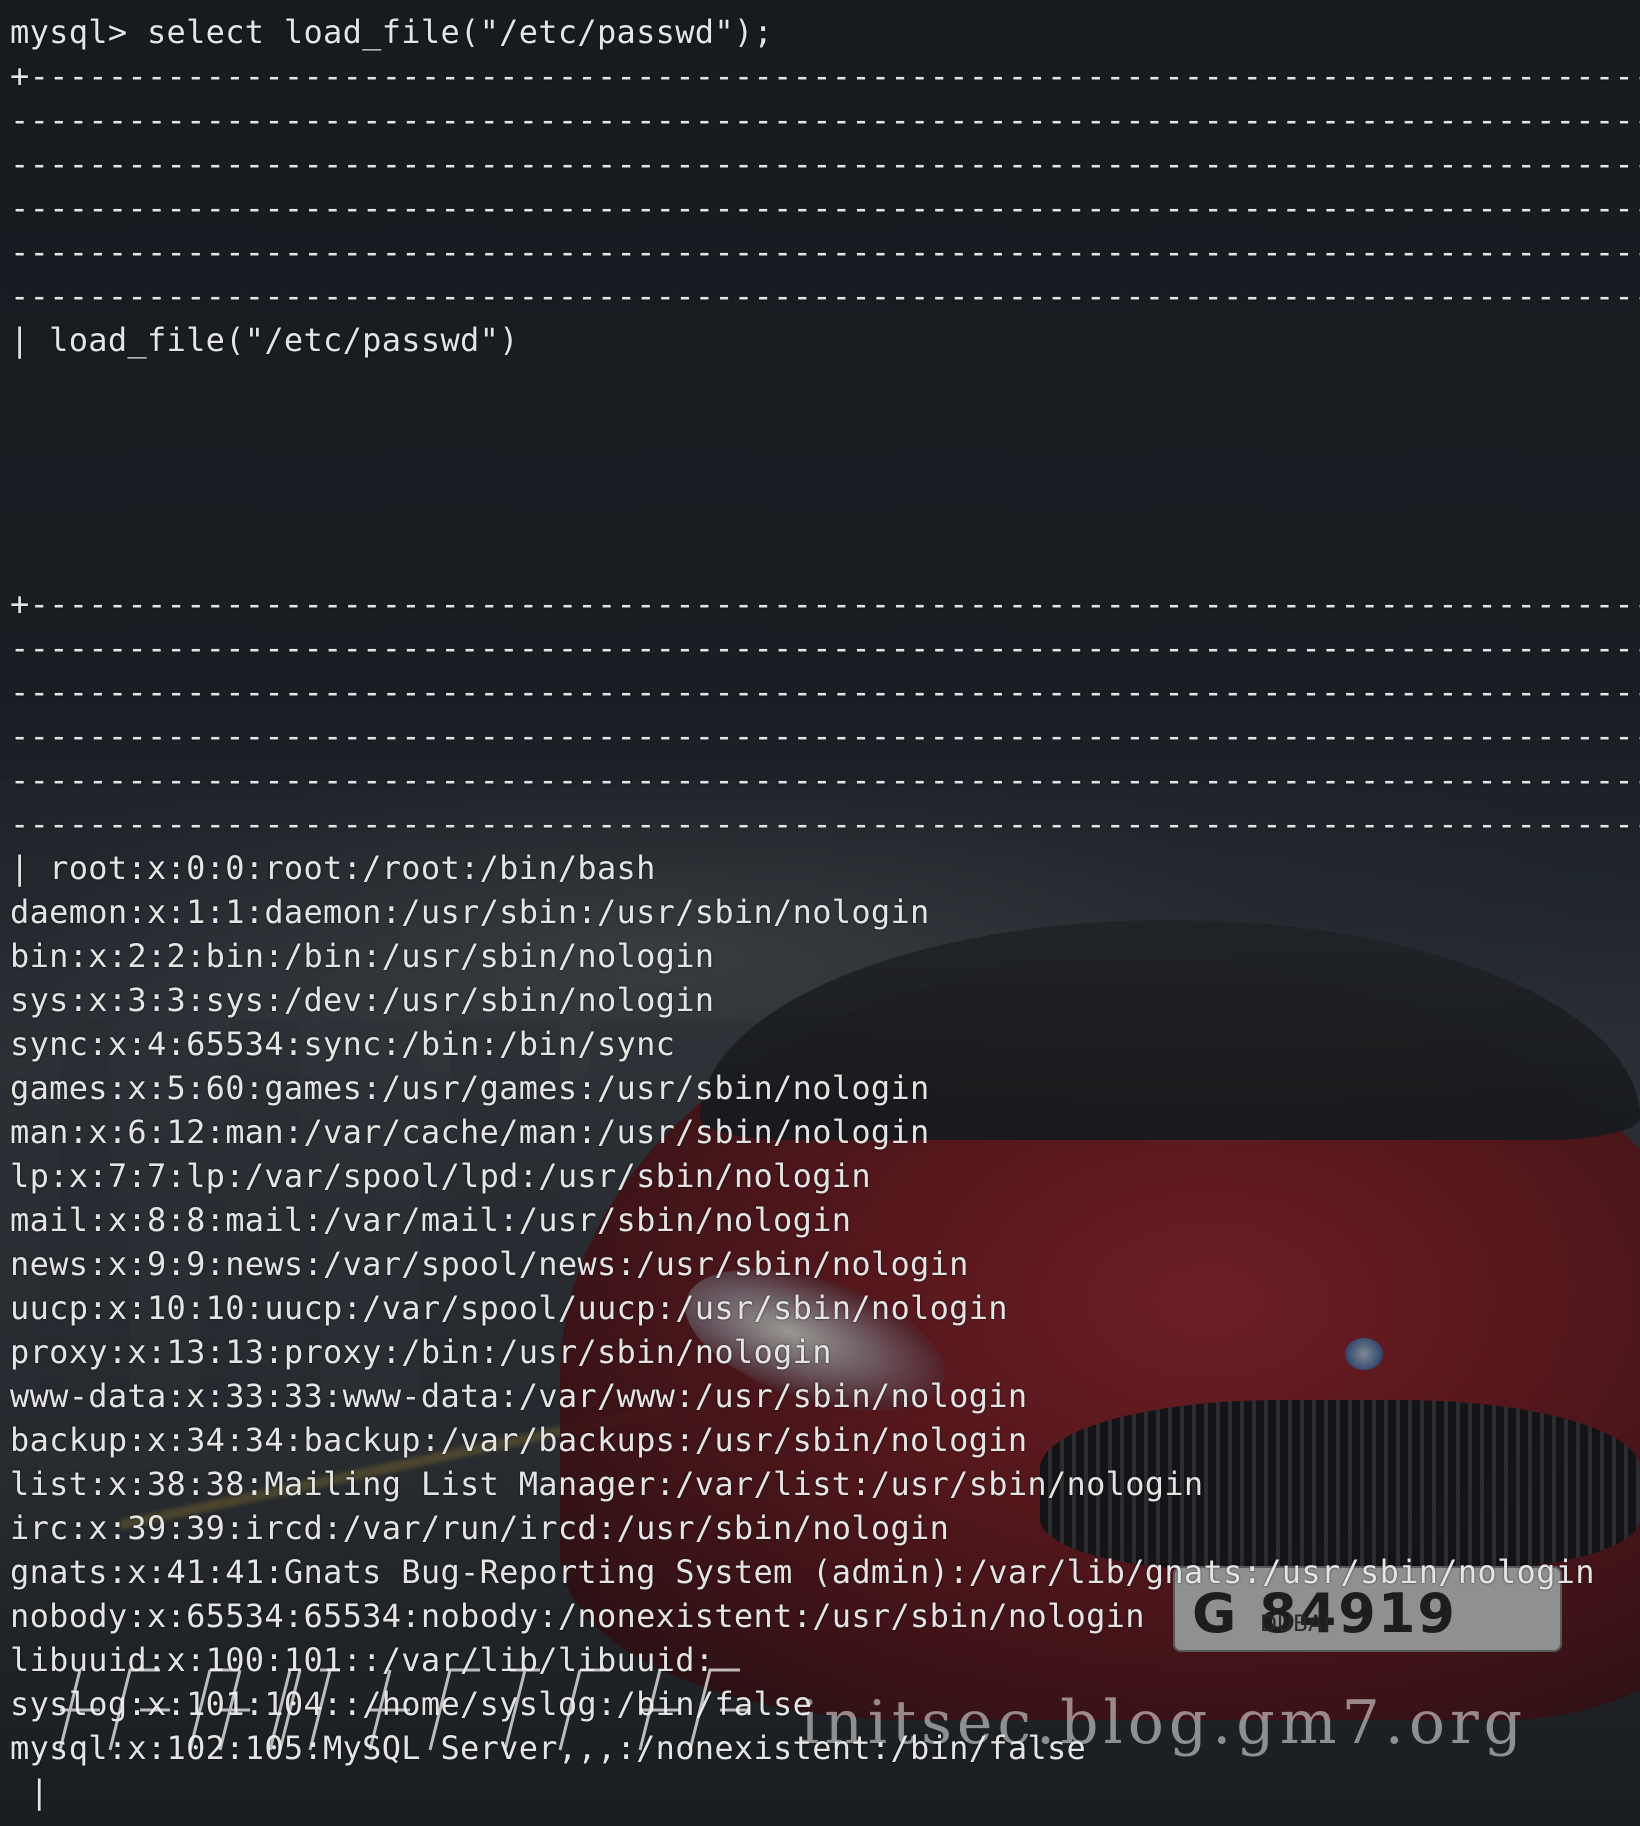 Image resolution: width=1640 pixels, height=1826 pixels. Describe the element at coordinates (392, 32) in the screenshot. I see `mysql-command-line: mysql> select load_file("/etc/passwd");` at that location.